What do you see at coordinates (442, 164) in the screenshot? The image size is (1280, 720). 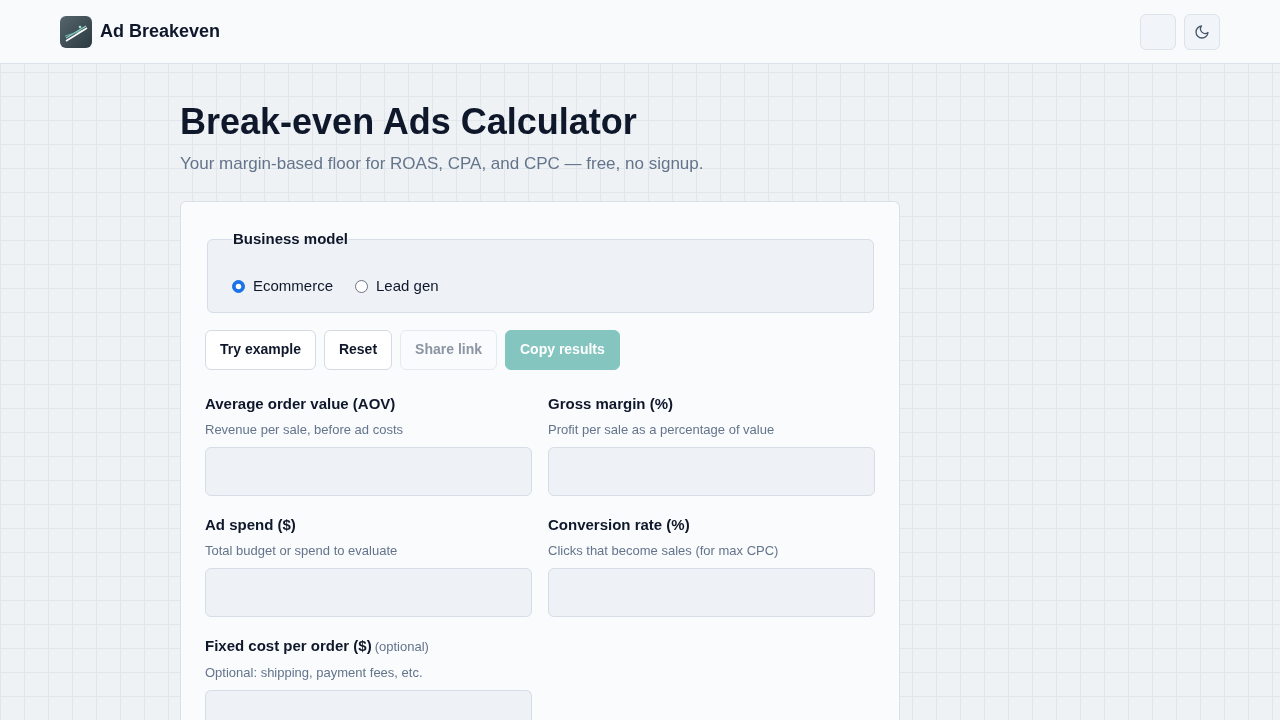 I see `page-subtitle: Your margin-based floor for ROAS, CPA, and CPC — free, no signup.` at bounding box center [442, 164].